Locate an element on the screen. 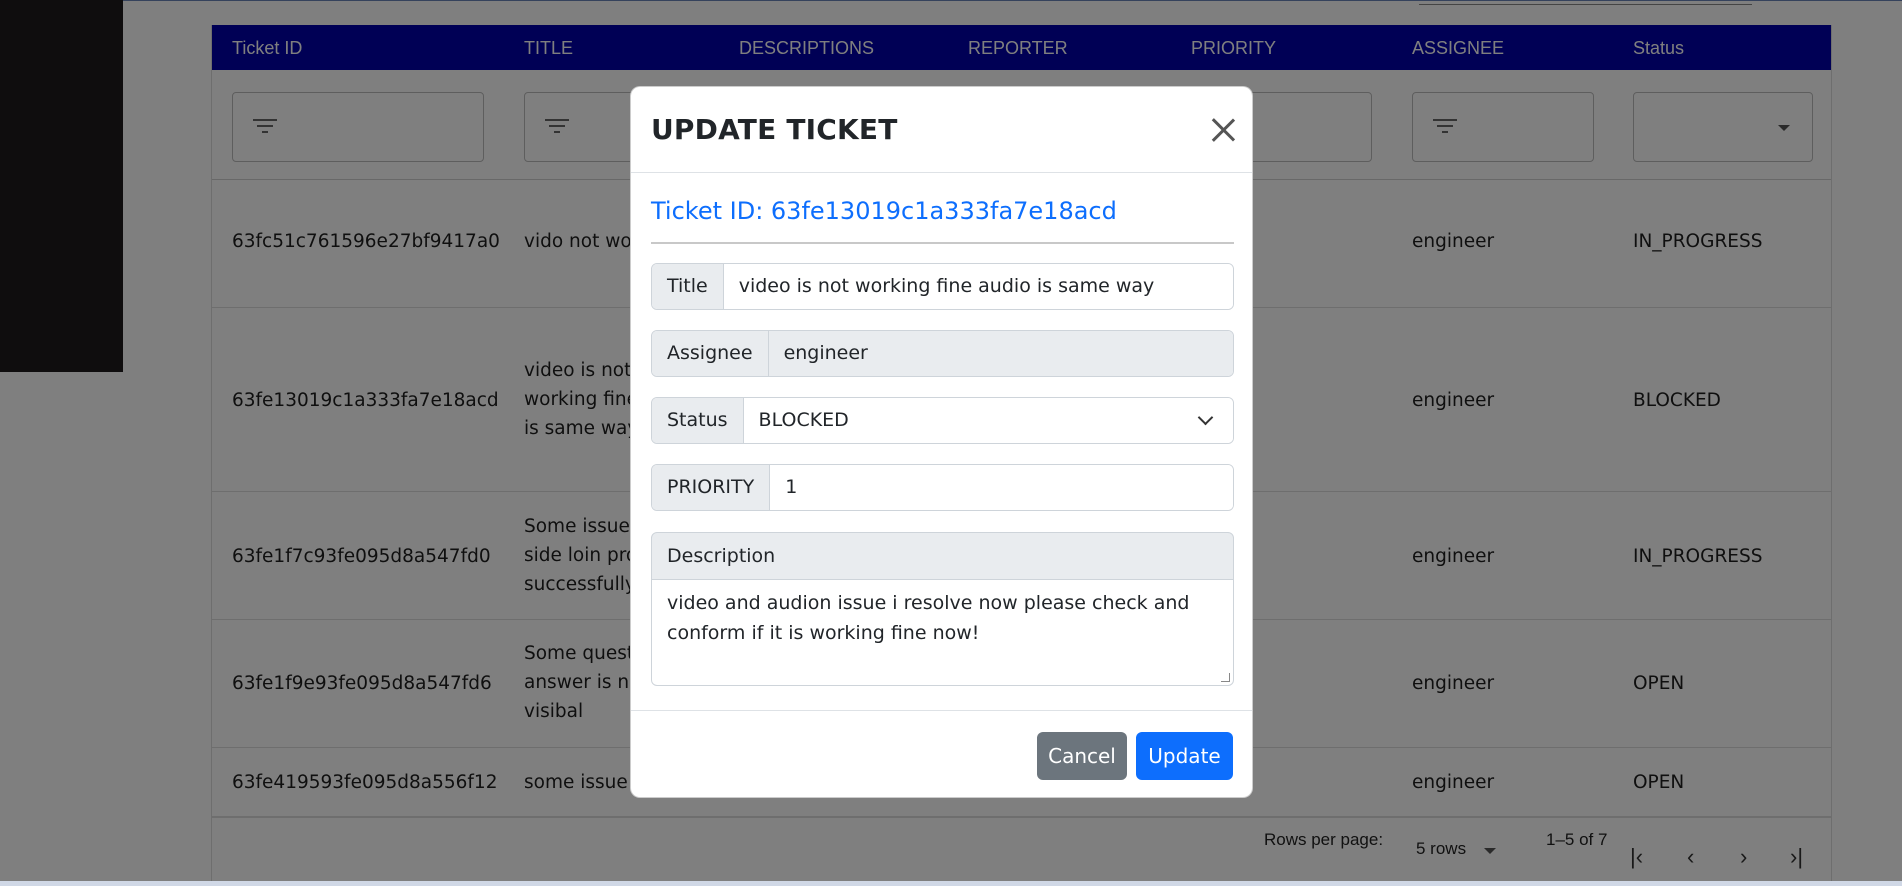 The image size is (1902, 886). modal-footer: Cancel Update is located at coordinates (941, 754).